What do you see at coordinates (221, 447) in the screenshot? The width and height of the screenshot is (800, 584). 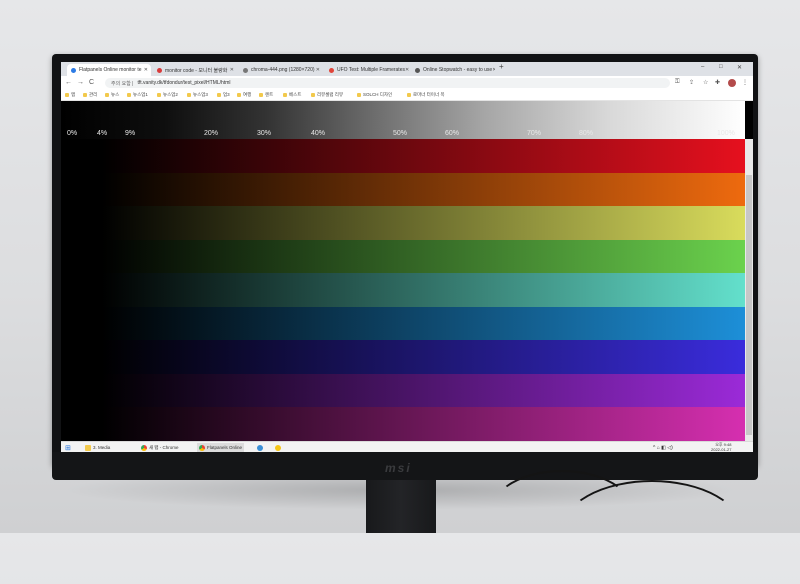 I see `taskbar-item-flatpanels: Flatpanels Online` at bounding box center [221, 447].